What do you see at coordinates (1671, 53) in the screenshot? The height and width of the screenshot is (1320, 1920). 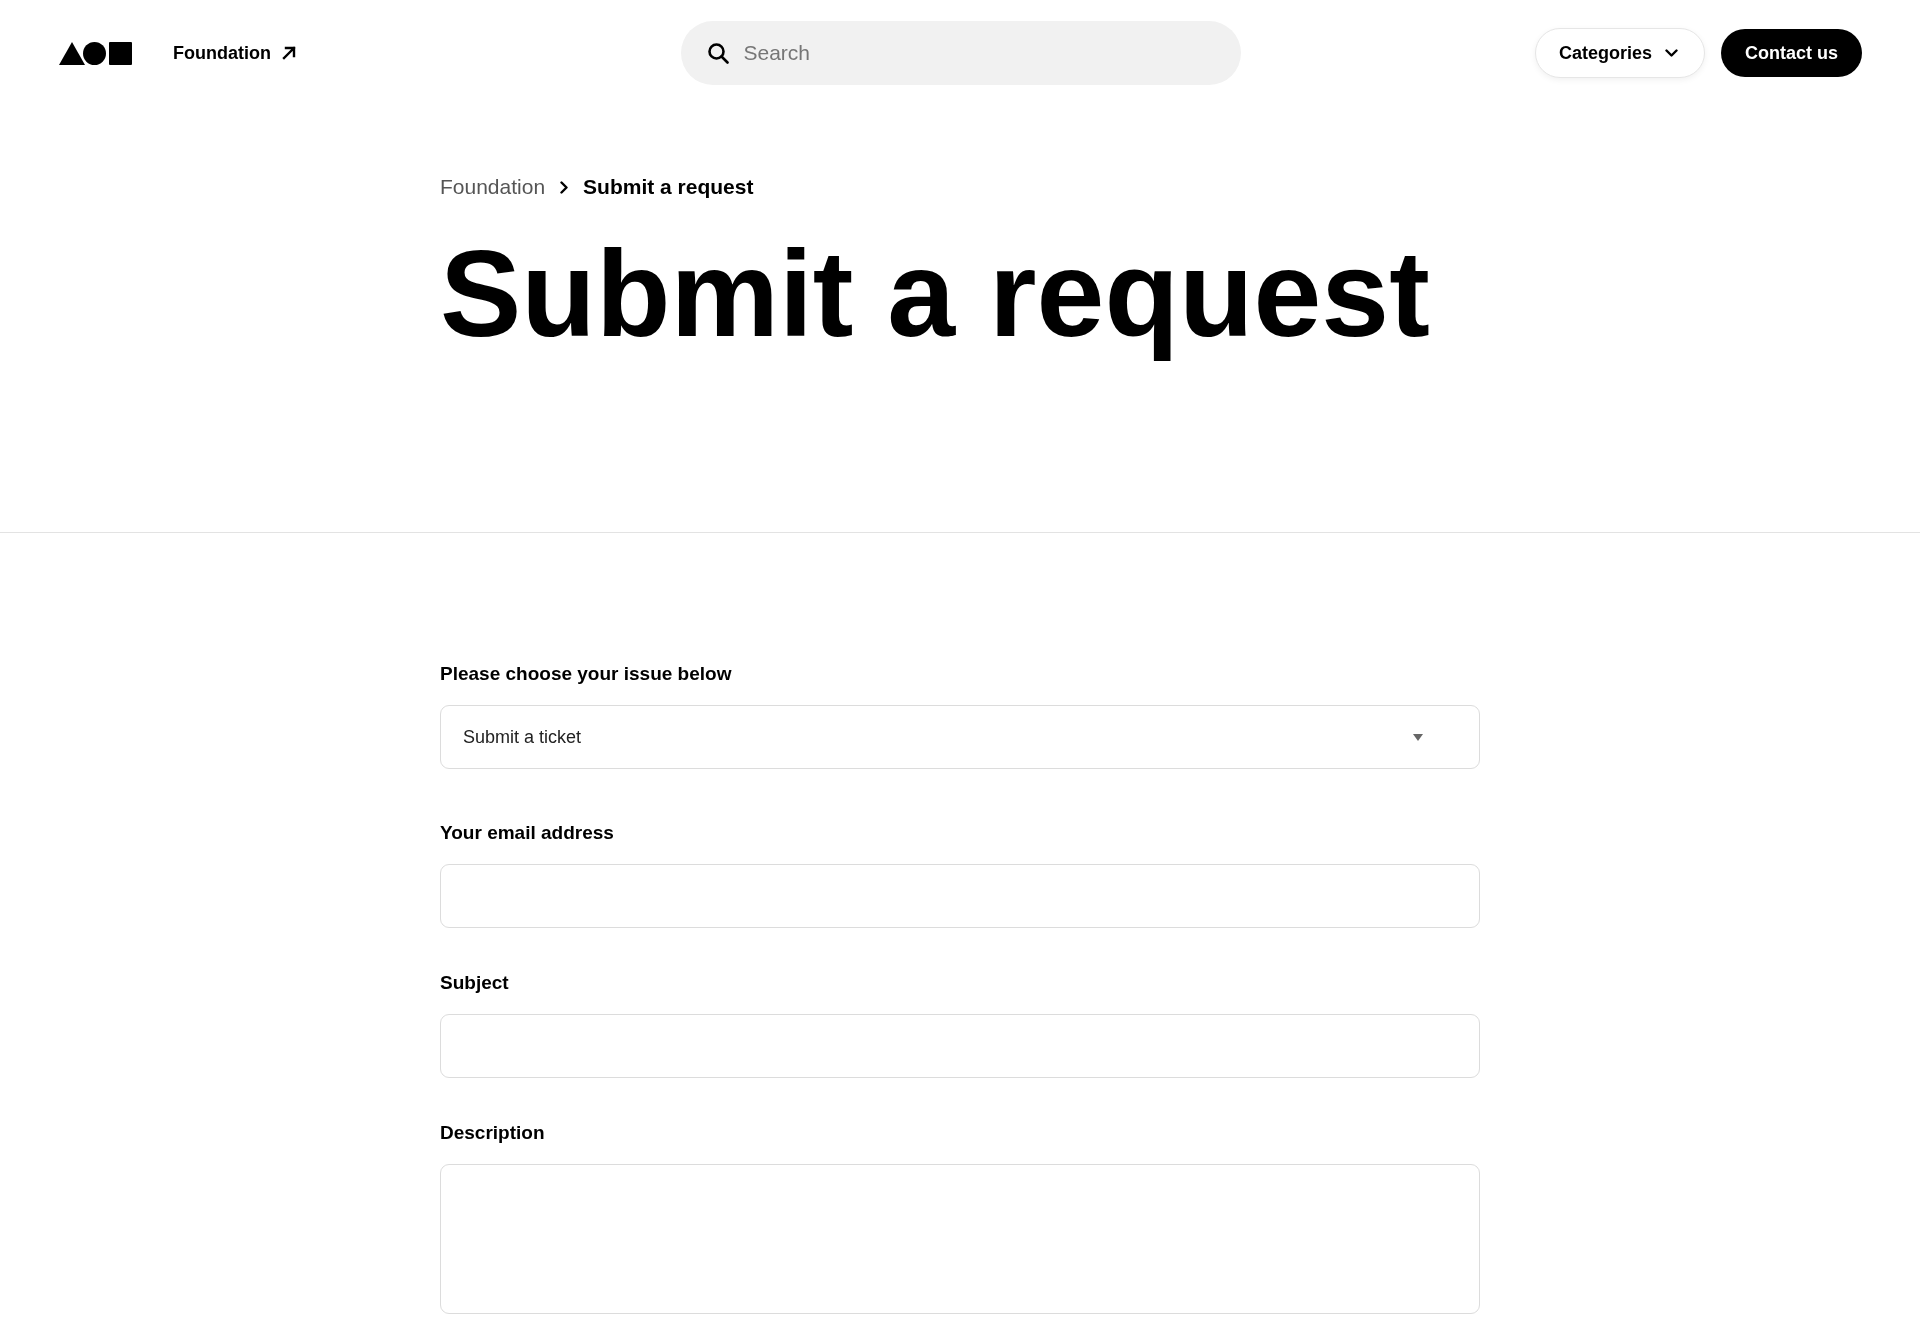 I see `chevron-down-icon` at bounding box center [1671, 53].